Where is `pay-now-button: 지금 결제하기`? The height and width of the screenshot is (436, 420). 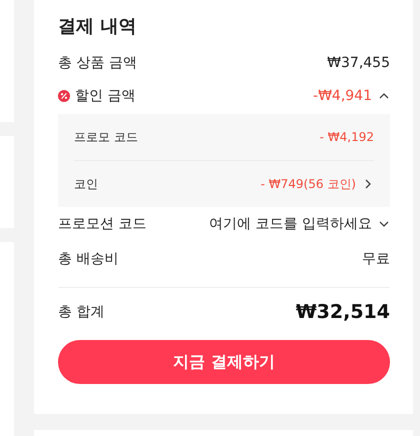
pay-now-button: 지금 결제하기 is located at coordinates (224, 362).